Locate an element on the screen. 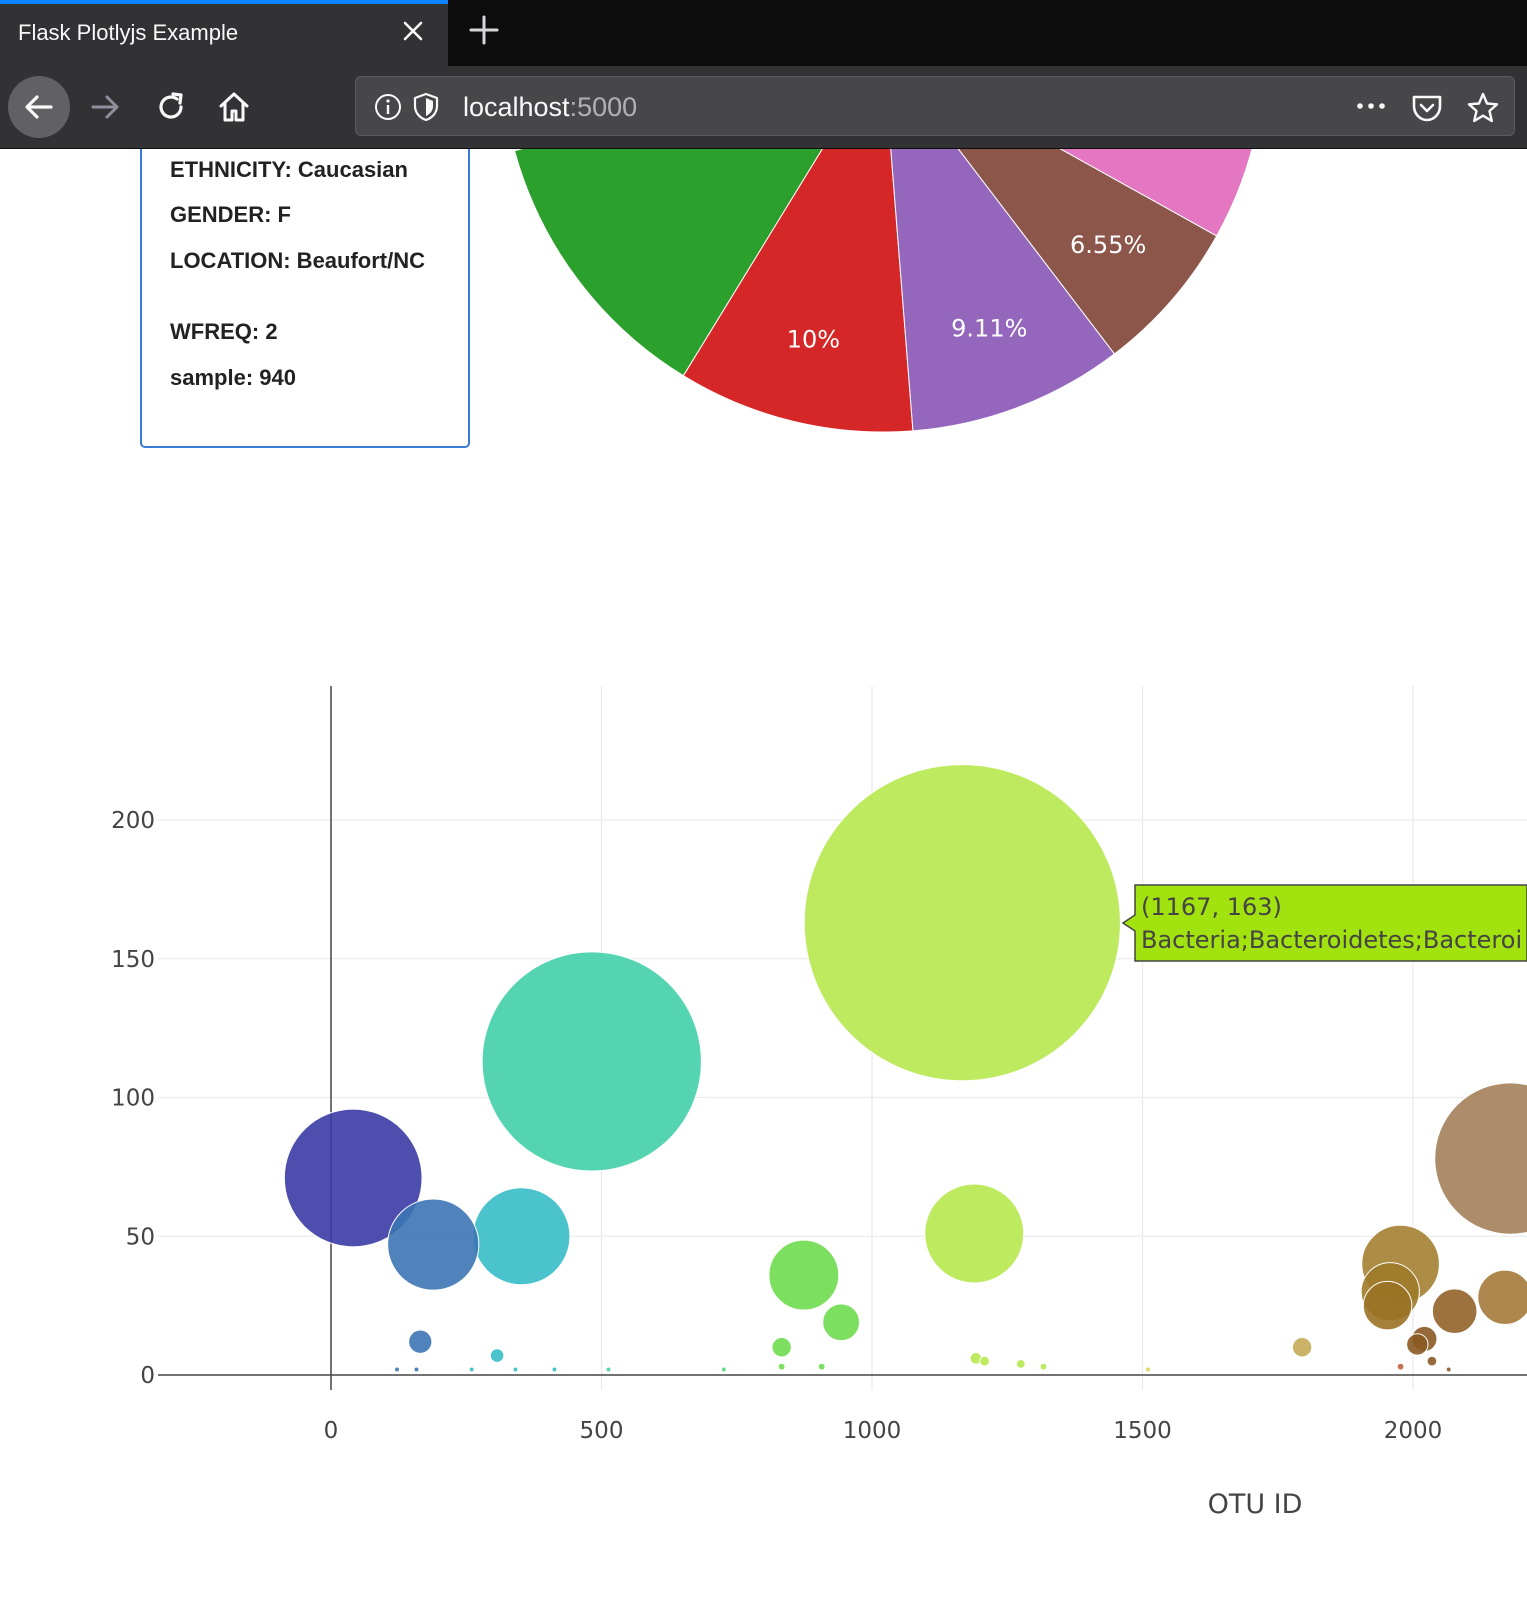 This screenshot has width=1527, height=1599. y-tick-label: 100 is located at coordinates (133, 1099).